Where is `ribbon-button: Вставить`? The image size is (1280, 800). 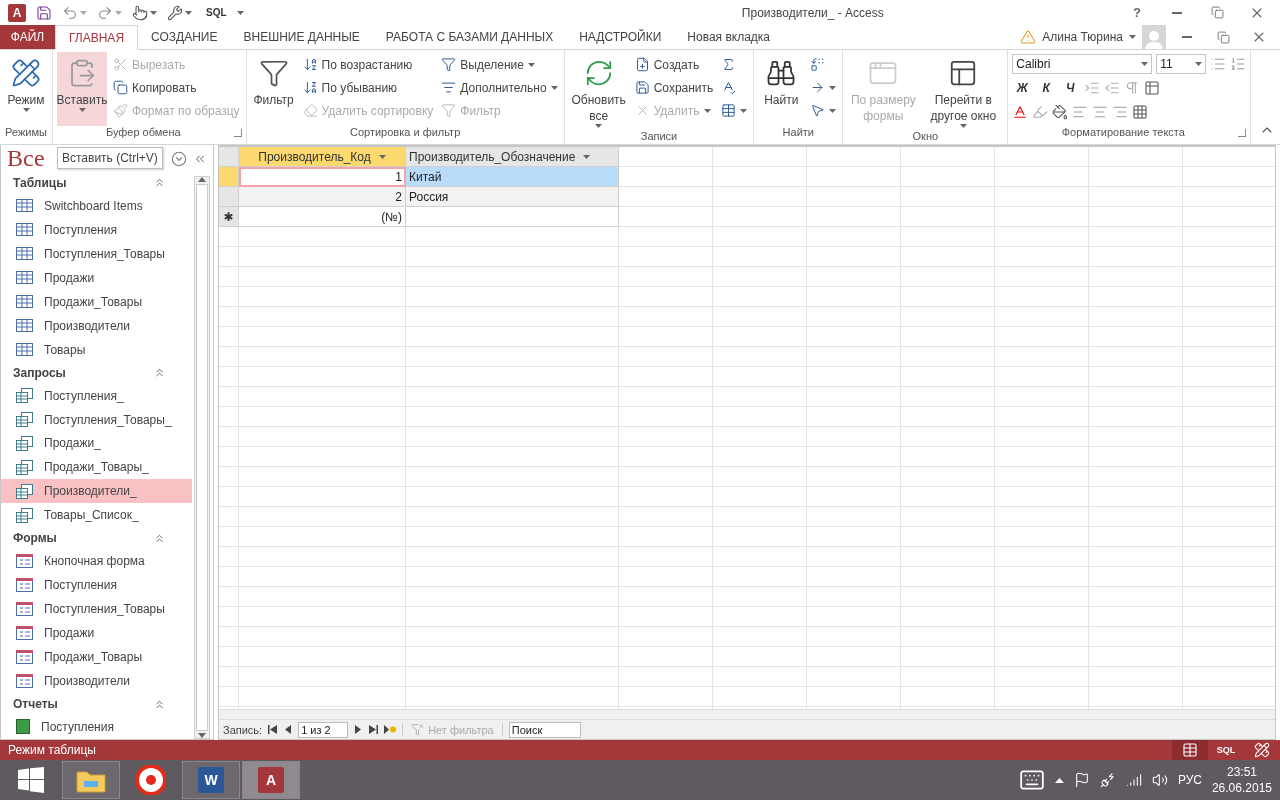 ribbon-button: Вставить is located at coordinates (82, 89).